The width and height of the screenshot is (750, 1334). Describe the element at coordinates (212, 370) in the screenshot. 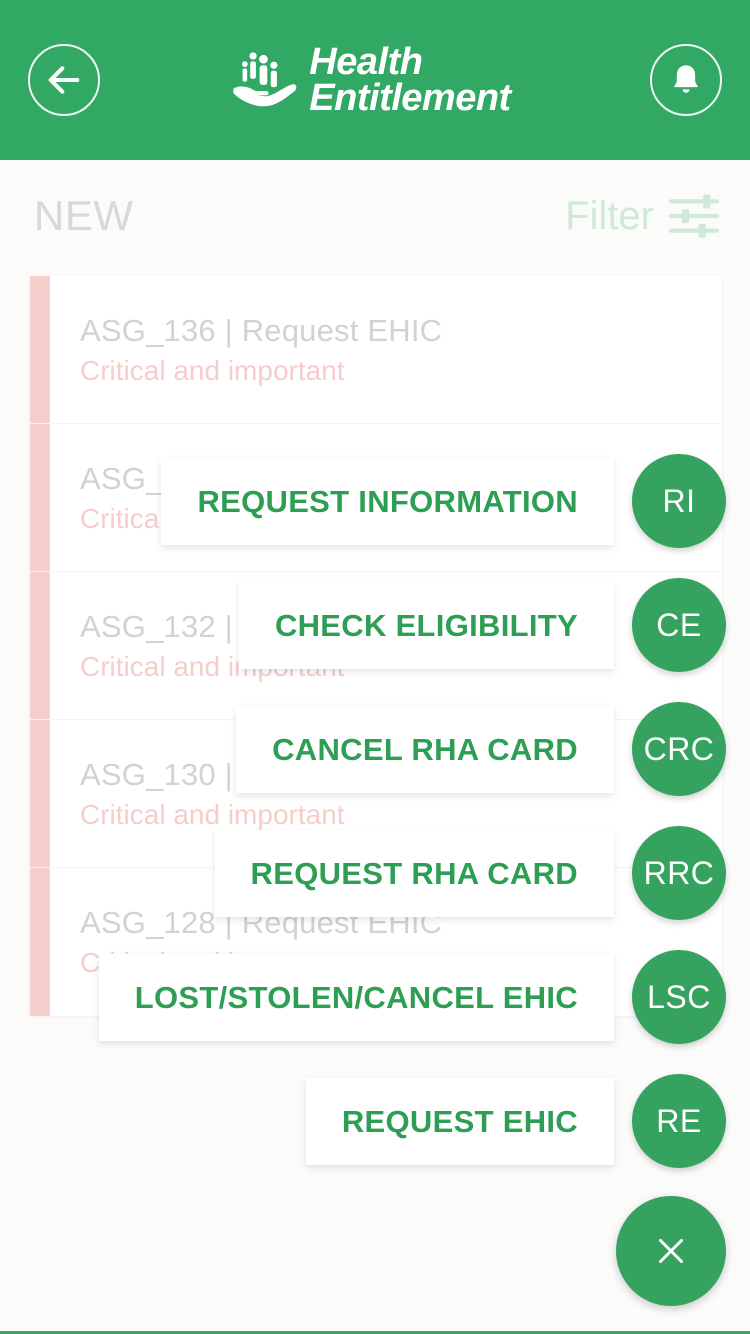

I see `row-subtitle: Critical and important` at that location.